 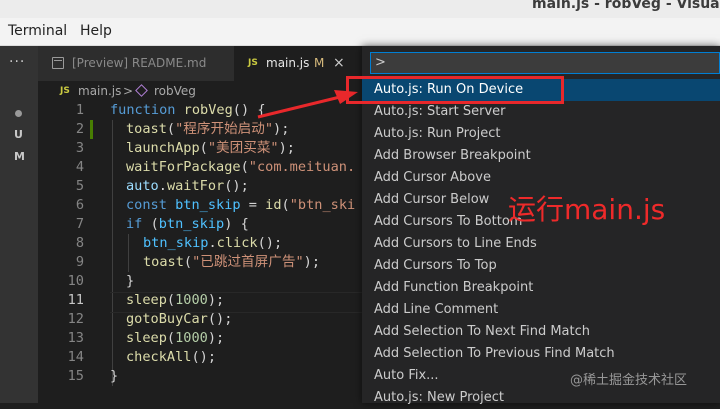 I want to click on code-token: launchApp, so click(x=163, y=148).